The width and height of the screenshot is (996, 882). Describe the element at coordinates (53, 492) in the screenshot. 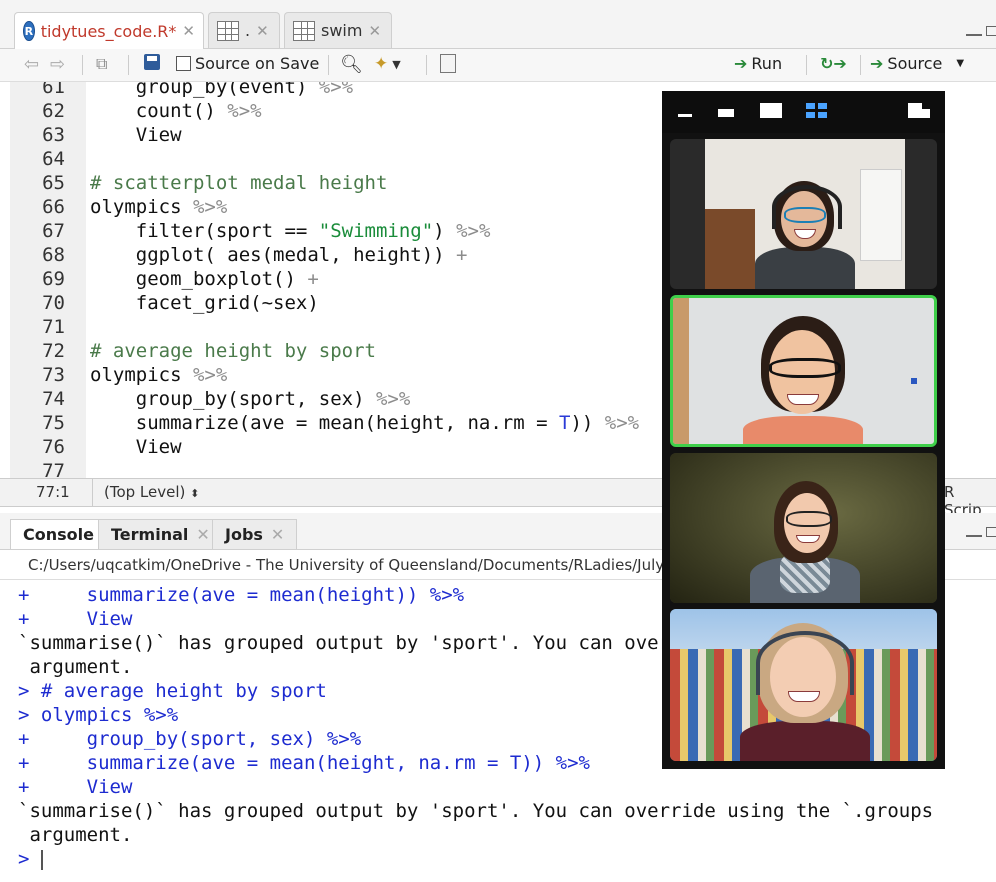

I see `cursor-position: 77:1` at that location.